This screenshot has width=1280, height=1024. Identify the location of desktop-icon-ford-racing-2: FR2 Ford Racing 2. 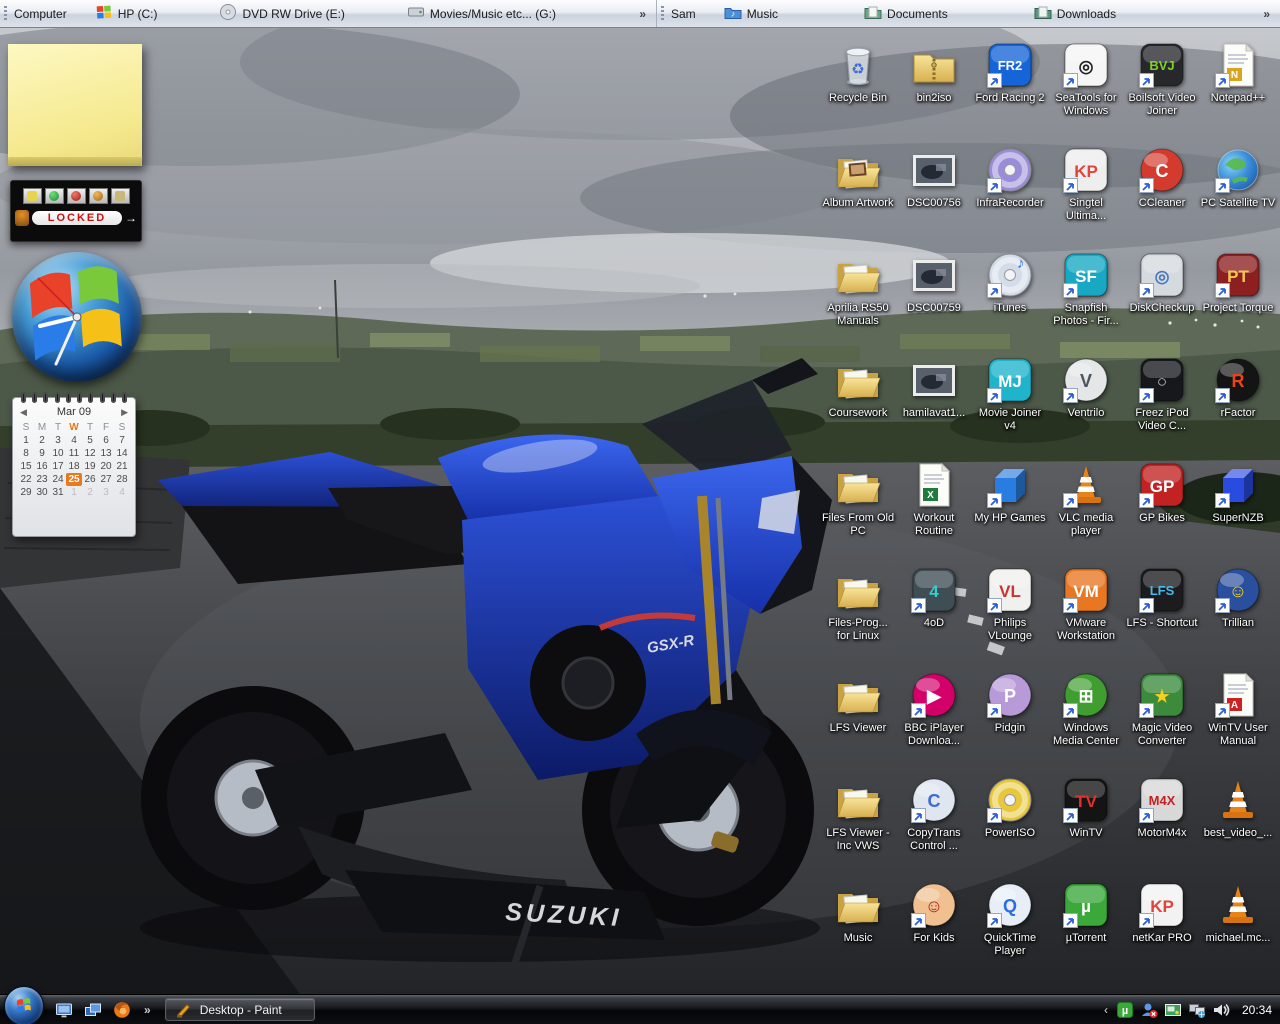
(1010, 92).